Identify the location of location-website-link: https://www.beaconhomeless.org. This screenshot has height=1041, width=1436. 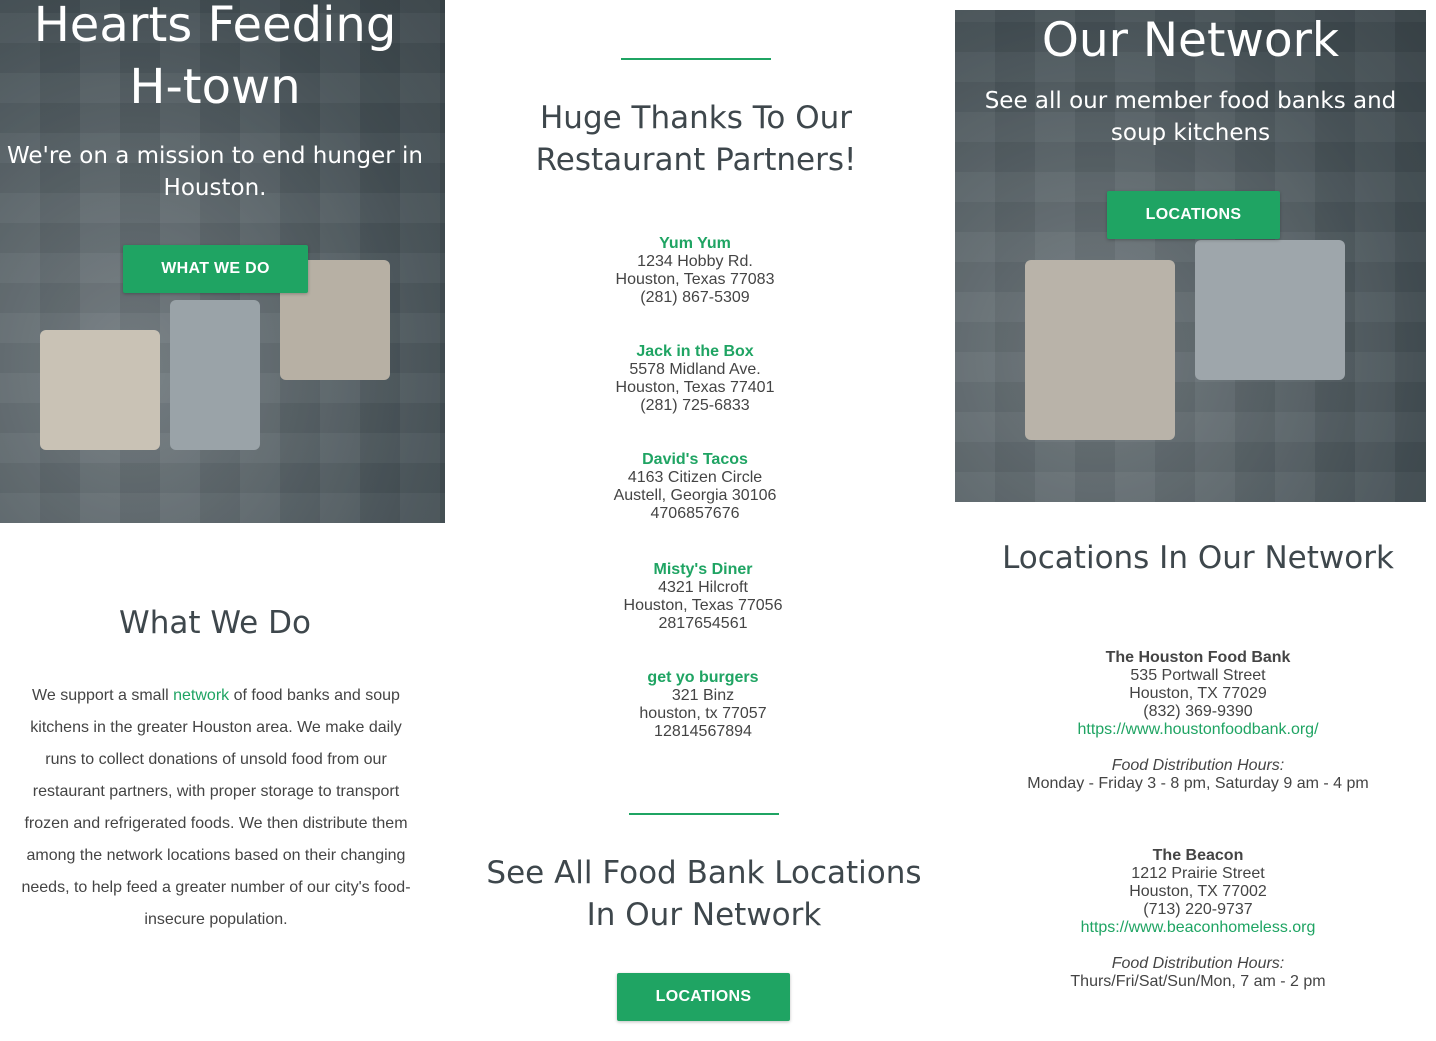
(1198, 927).